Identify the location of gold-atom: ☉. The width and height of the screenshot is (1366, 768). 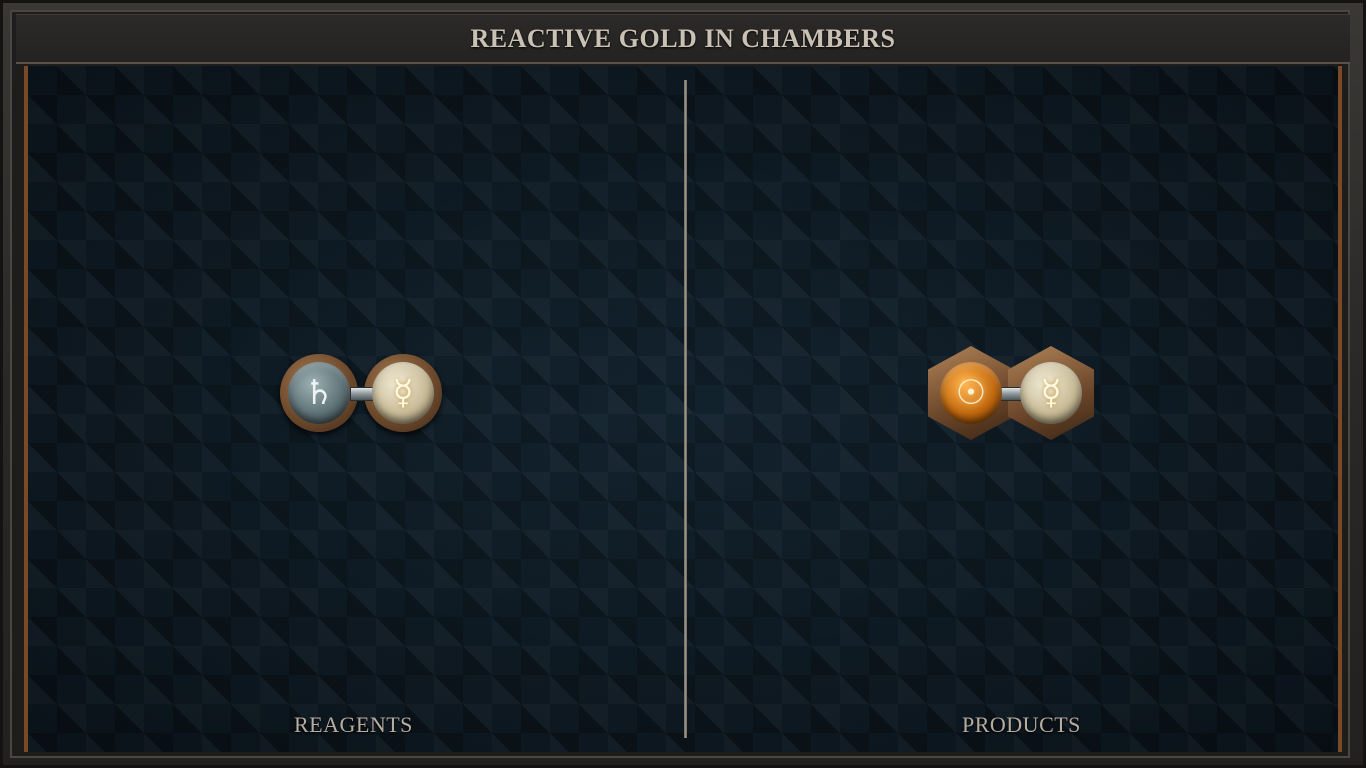
(971, 393).